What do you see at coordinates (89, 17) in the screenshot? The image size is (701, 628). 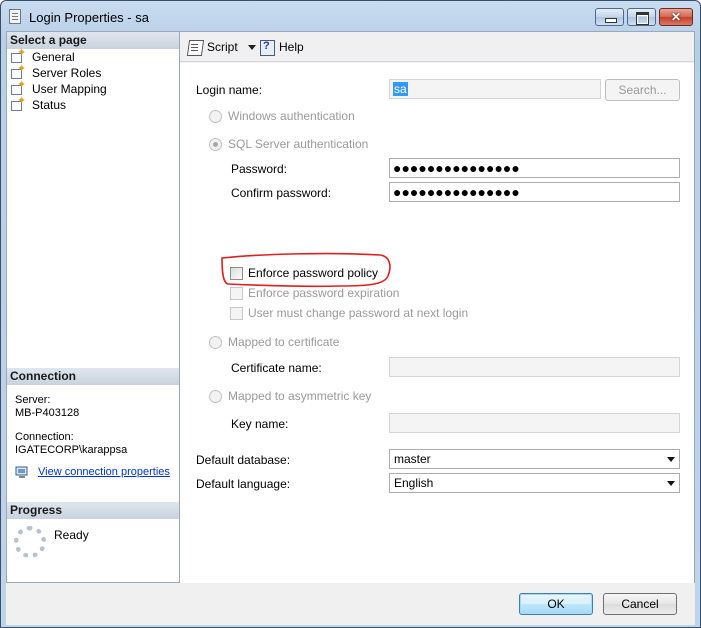 I see `window-title: Login Properties - sa` at bounding box center [89, 17].